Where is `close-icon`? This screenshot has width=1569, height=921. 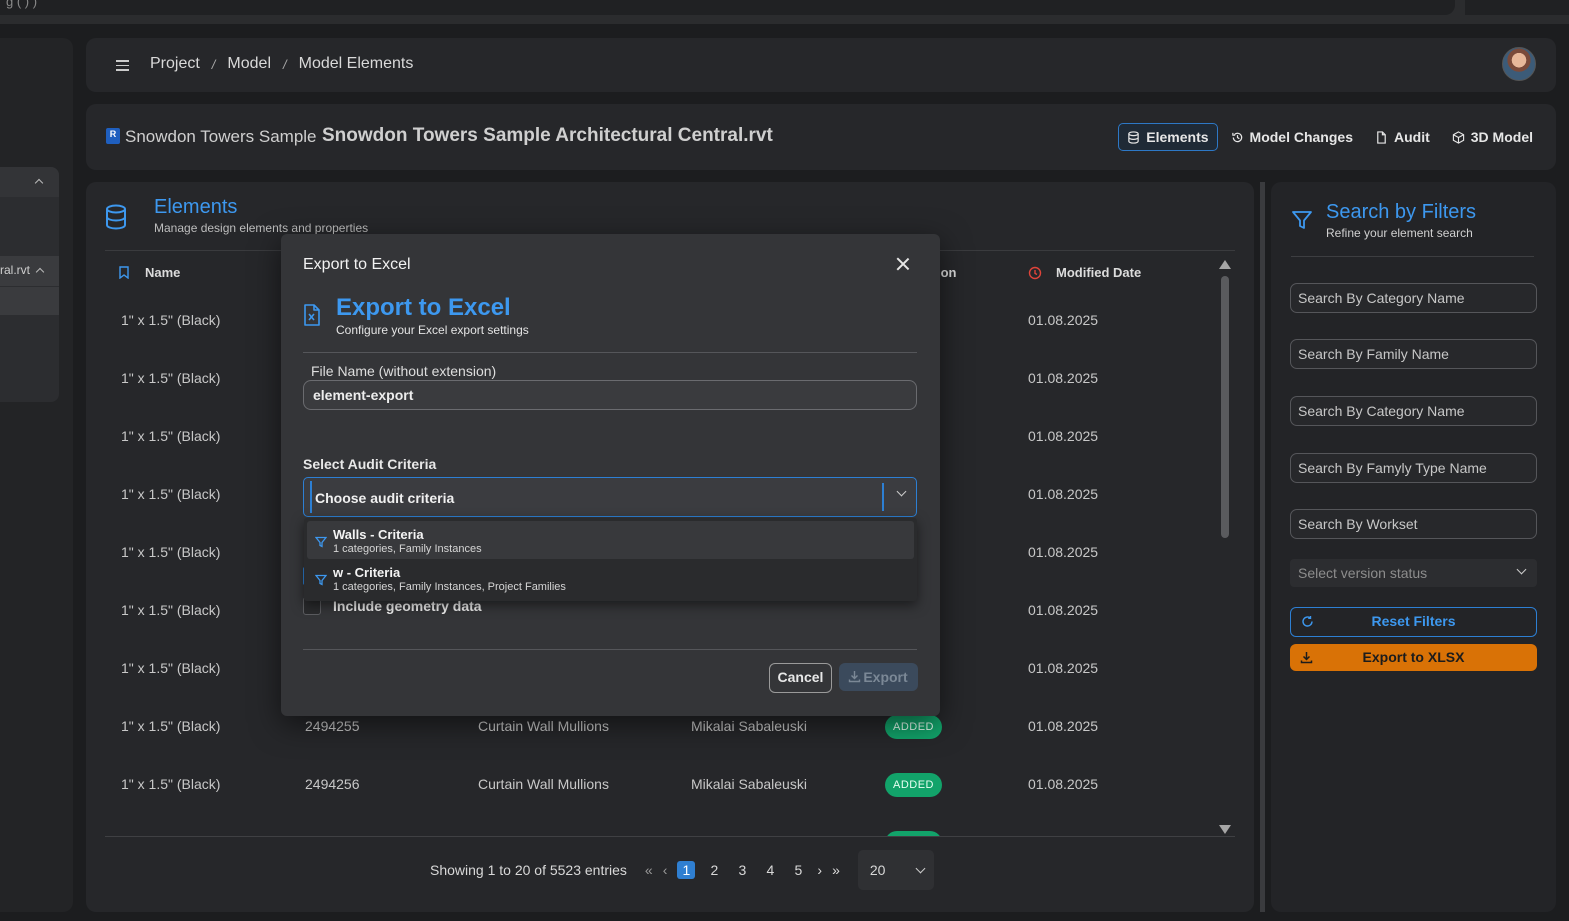
close-icon is located at coordinates (903, 264).